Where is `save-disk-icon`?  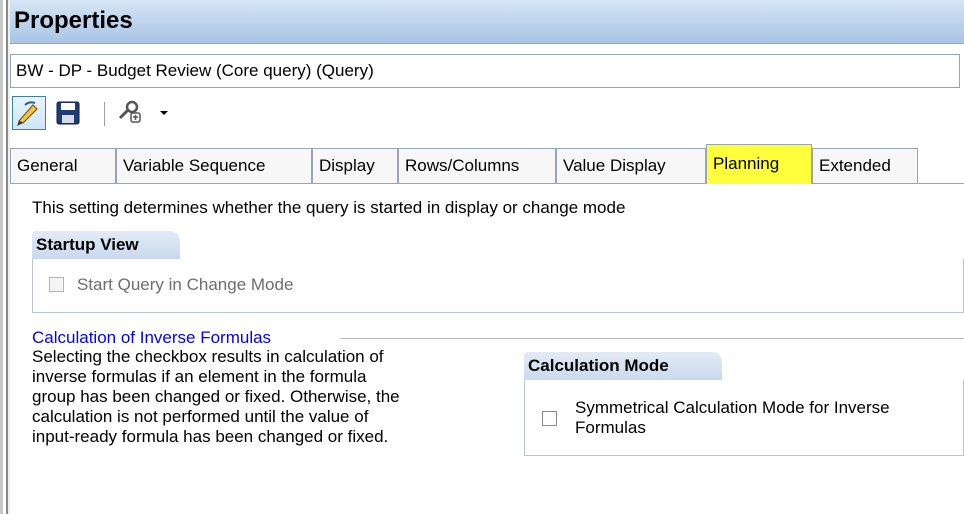
save-disk-icon is located at coordinates (68, 113).